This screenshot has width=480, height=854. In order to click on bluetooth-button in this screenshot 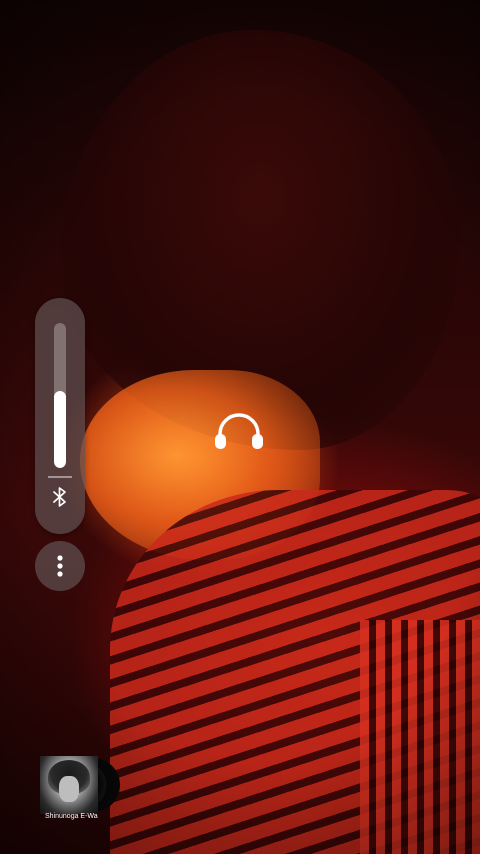, I will do `click(60, 497)`.